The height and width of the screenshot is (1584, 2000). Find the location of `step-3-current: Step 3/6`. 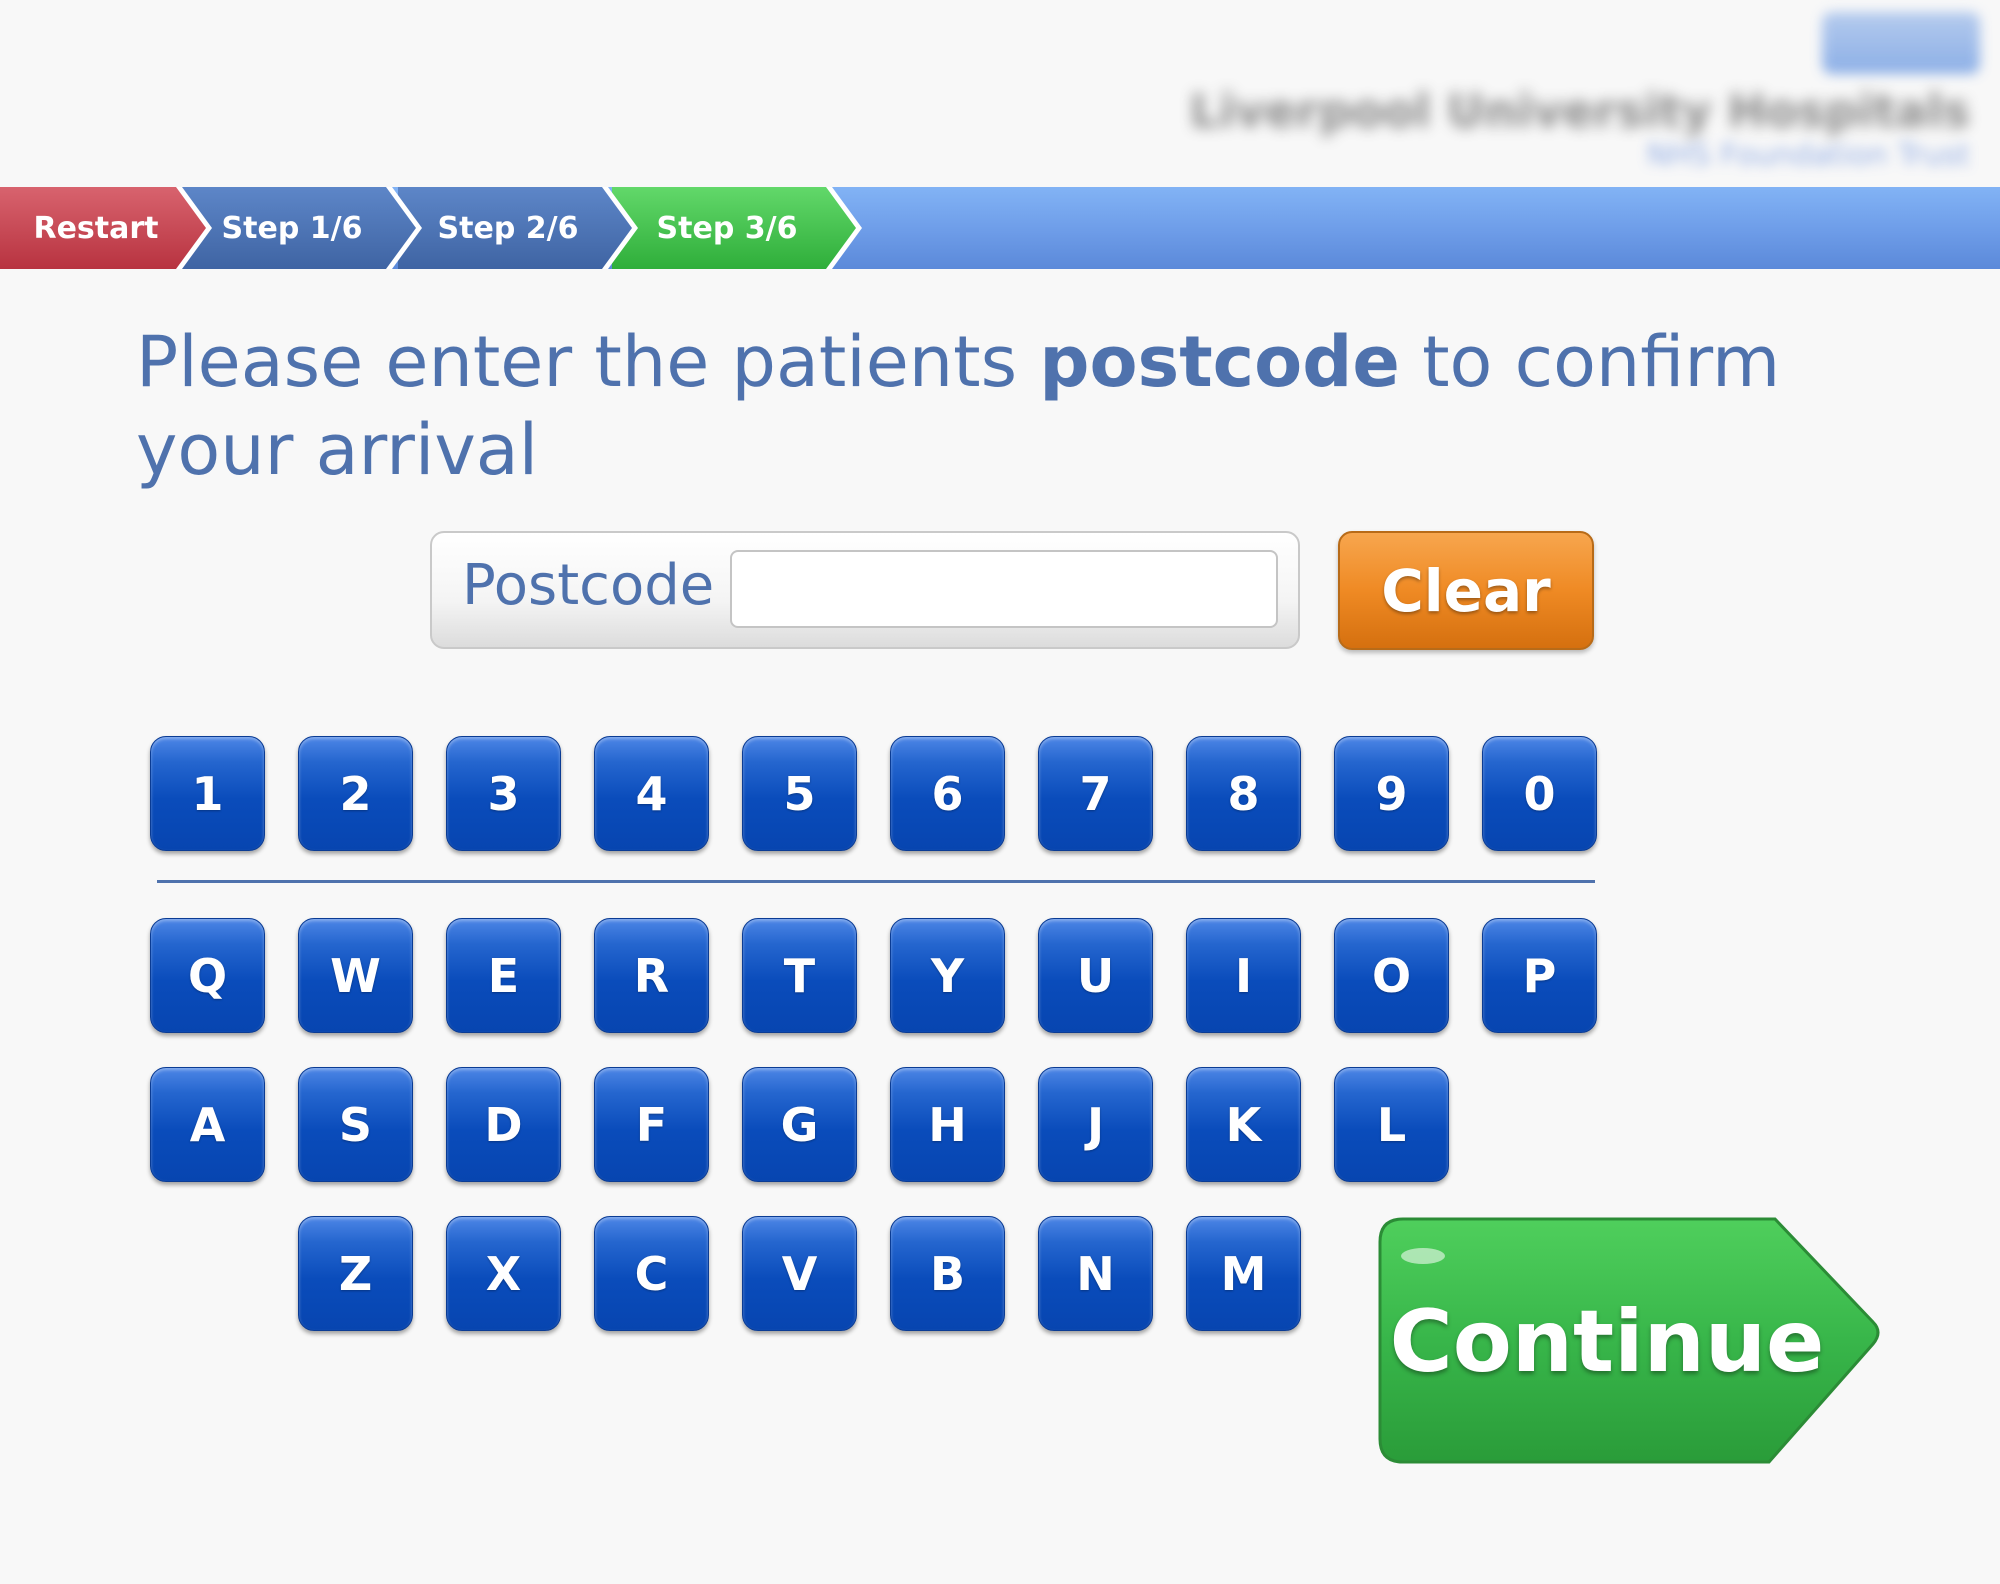

step-3-current: Step 3/6 is located at coordinates (737, 228).